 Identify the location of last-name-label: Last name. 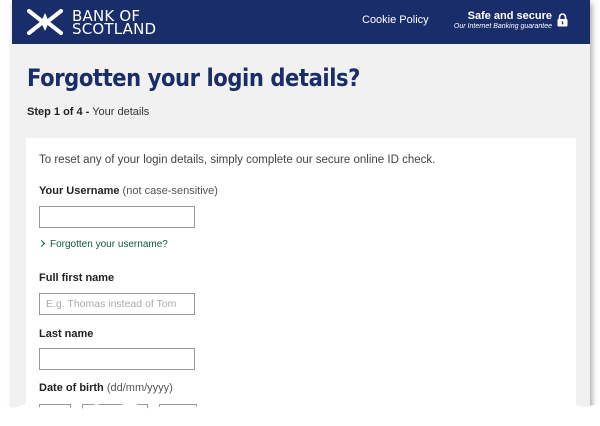
(66, 334).